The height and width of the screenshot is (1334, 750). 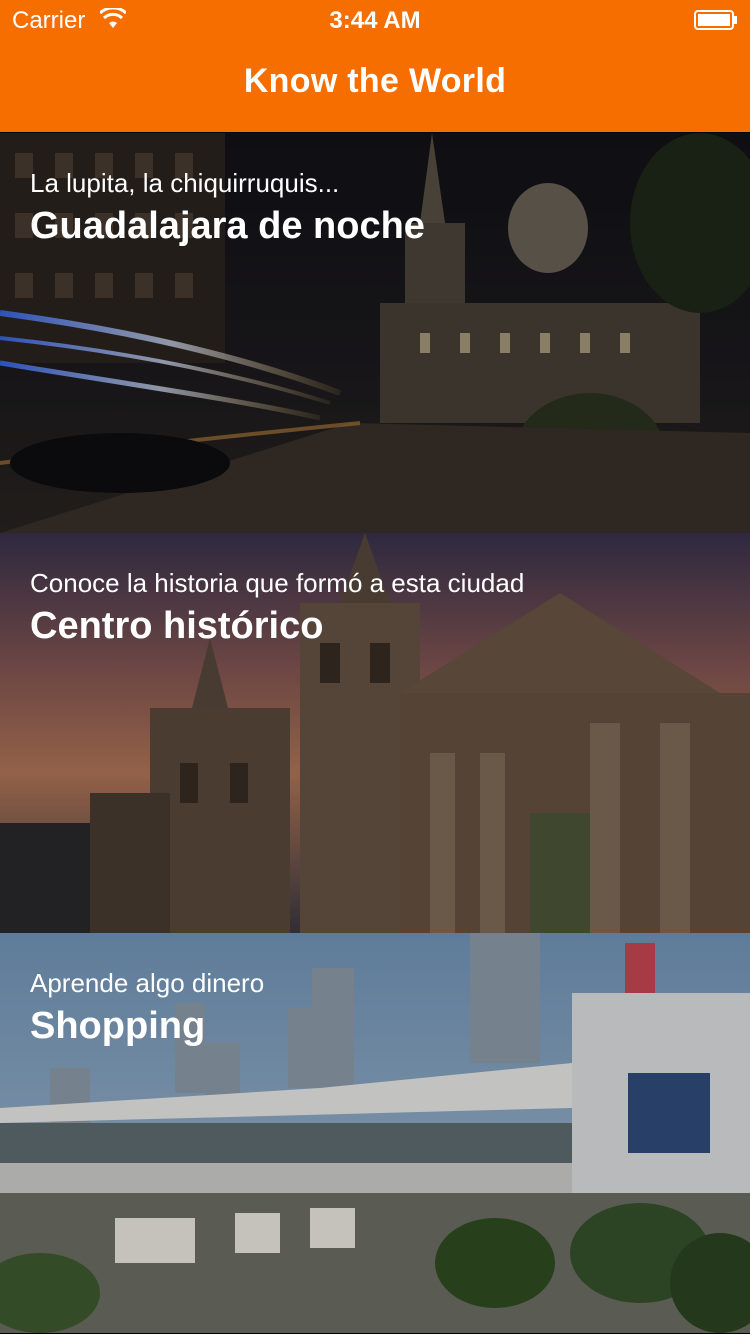 I want to click on status-bar: Carrier 3:44 AM, so click(x=375, y=20).